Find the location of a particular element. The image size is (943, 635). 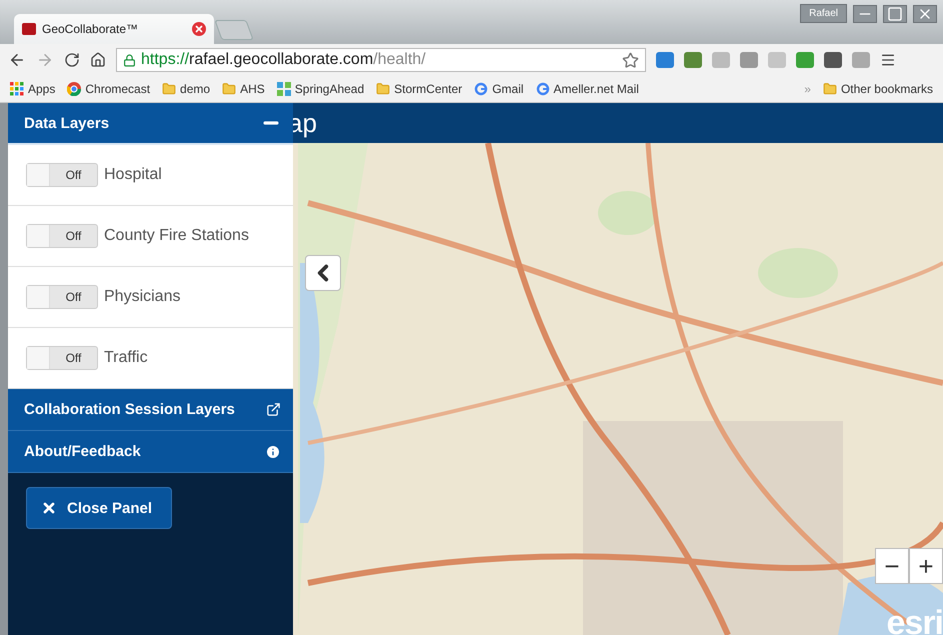

layer-label: Traffic is located at coordinates (126, 358).